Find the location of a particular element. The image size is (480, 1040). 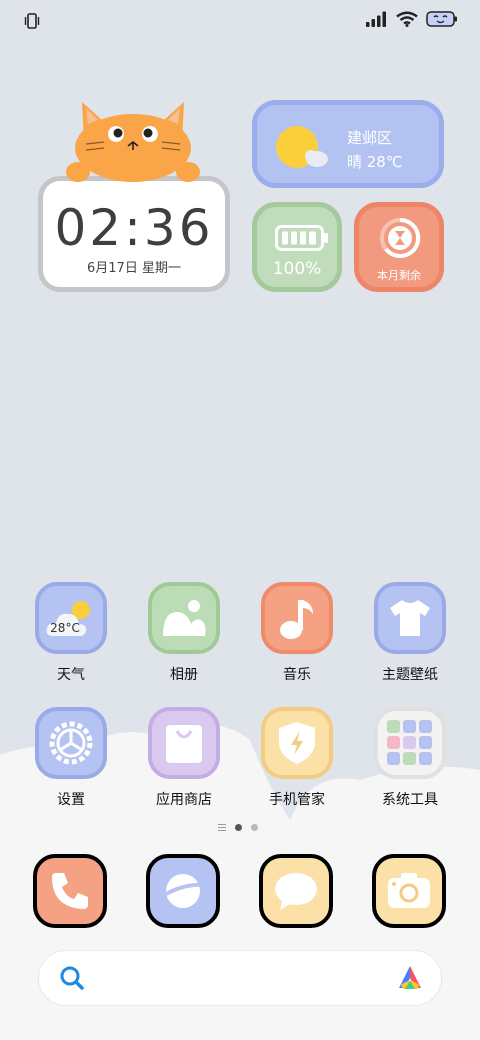

clock-widget: 02:36 6月17日 星期一 is located at coordinates (134, 234).